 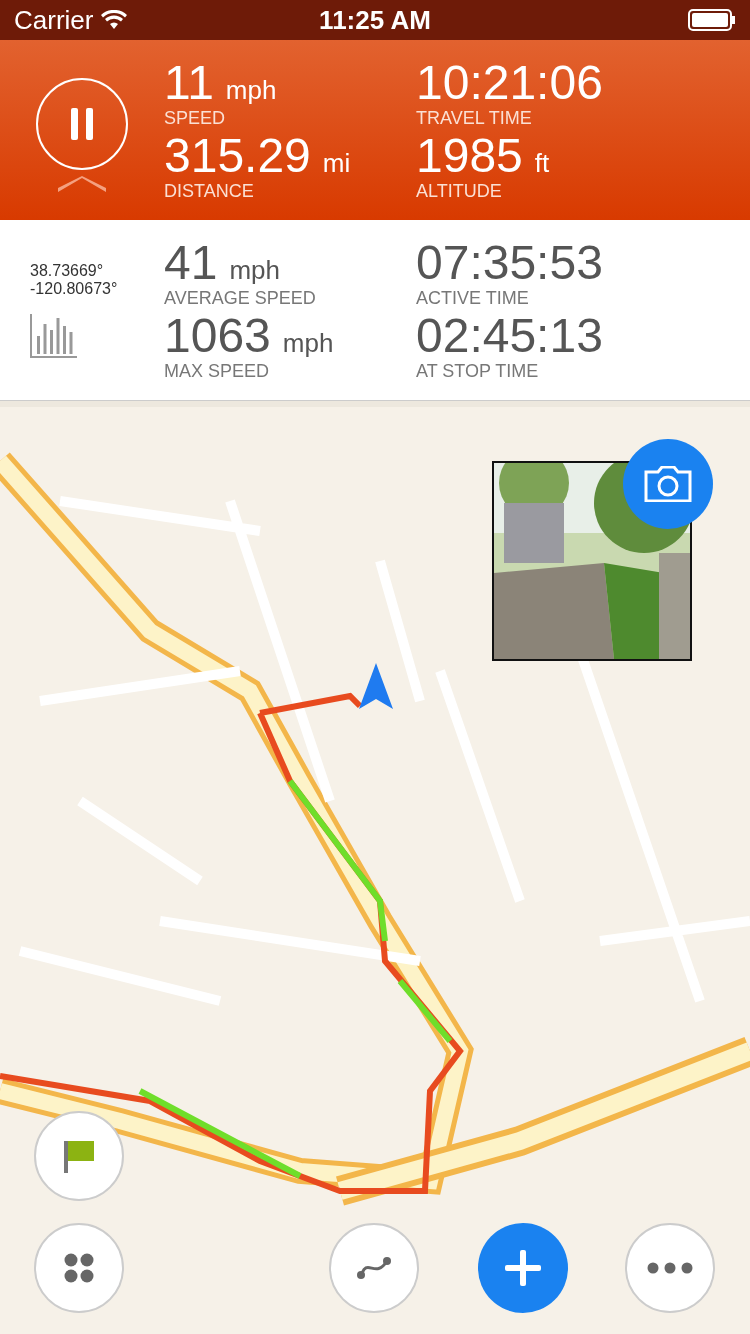 What do you see at coordinates (67, 271) in the screenshot?
I see `coordinate: 38.73669°` at bounding box center [67, 271].